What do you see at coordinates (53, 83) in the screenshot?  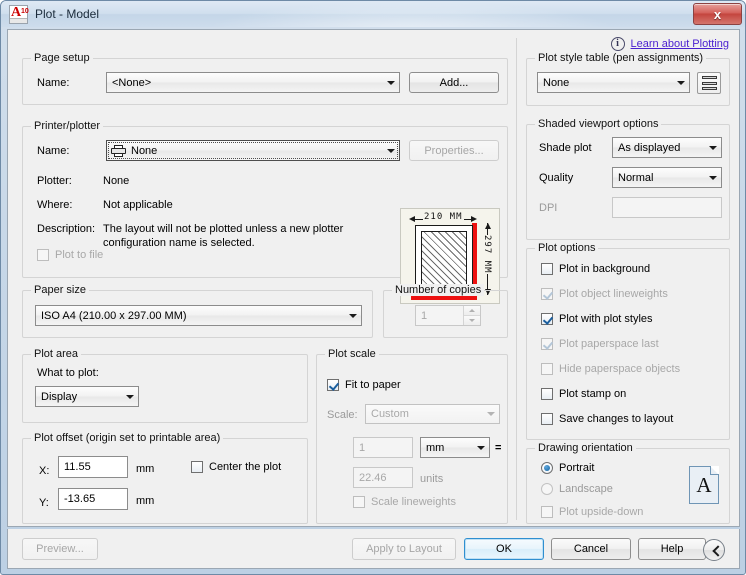 I see `page-setup-name-label: Name:` at bounding box center [53, 83].